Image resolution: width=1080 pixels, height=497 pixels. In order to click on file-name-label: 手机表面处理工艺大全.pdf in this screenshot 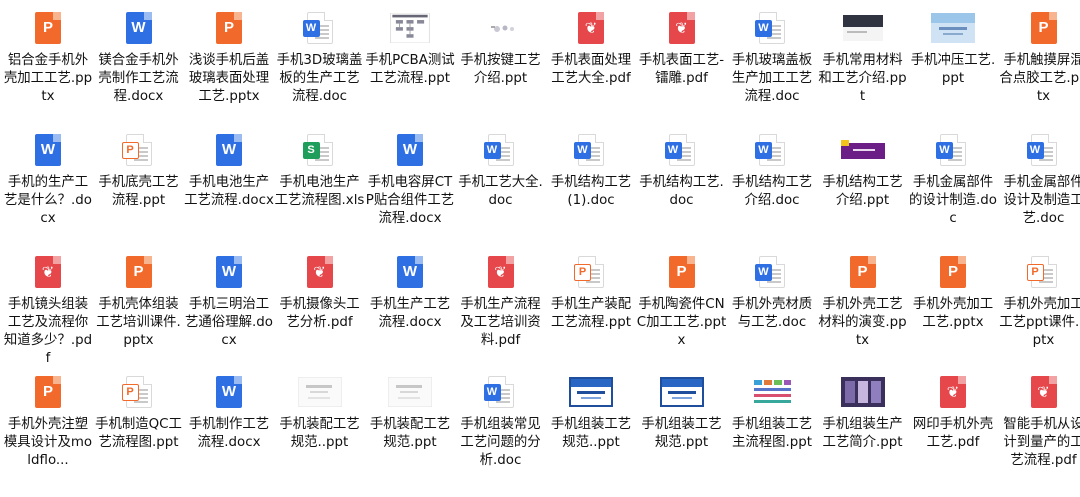, I will do `click(591, 69)`.